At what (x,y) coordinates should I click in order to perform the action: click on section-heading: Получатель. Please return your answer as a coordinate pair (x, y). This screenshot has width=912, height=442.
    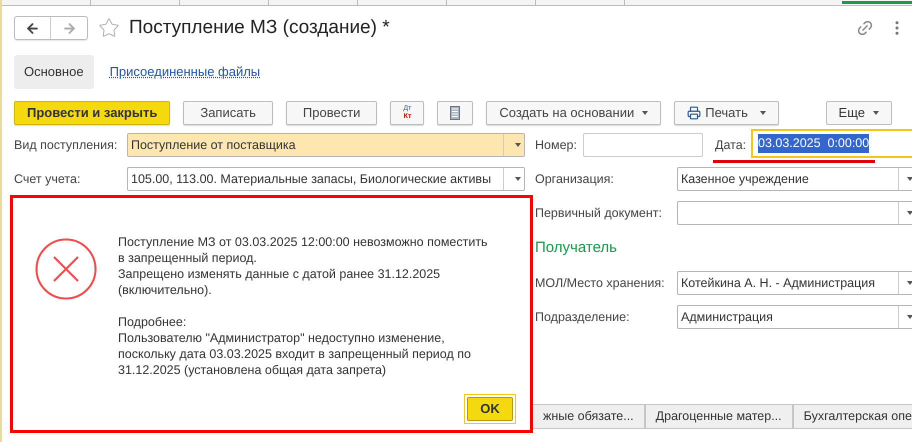
    Looking at the image, I should click on (576, 248).